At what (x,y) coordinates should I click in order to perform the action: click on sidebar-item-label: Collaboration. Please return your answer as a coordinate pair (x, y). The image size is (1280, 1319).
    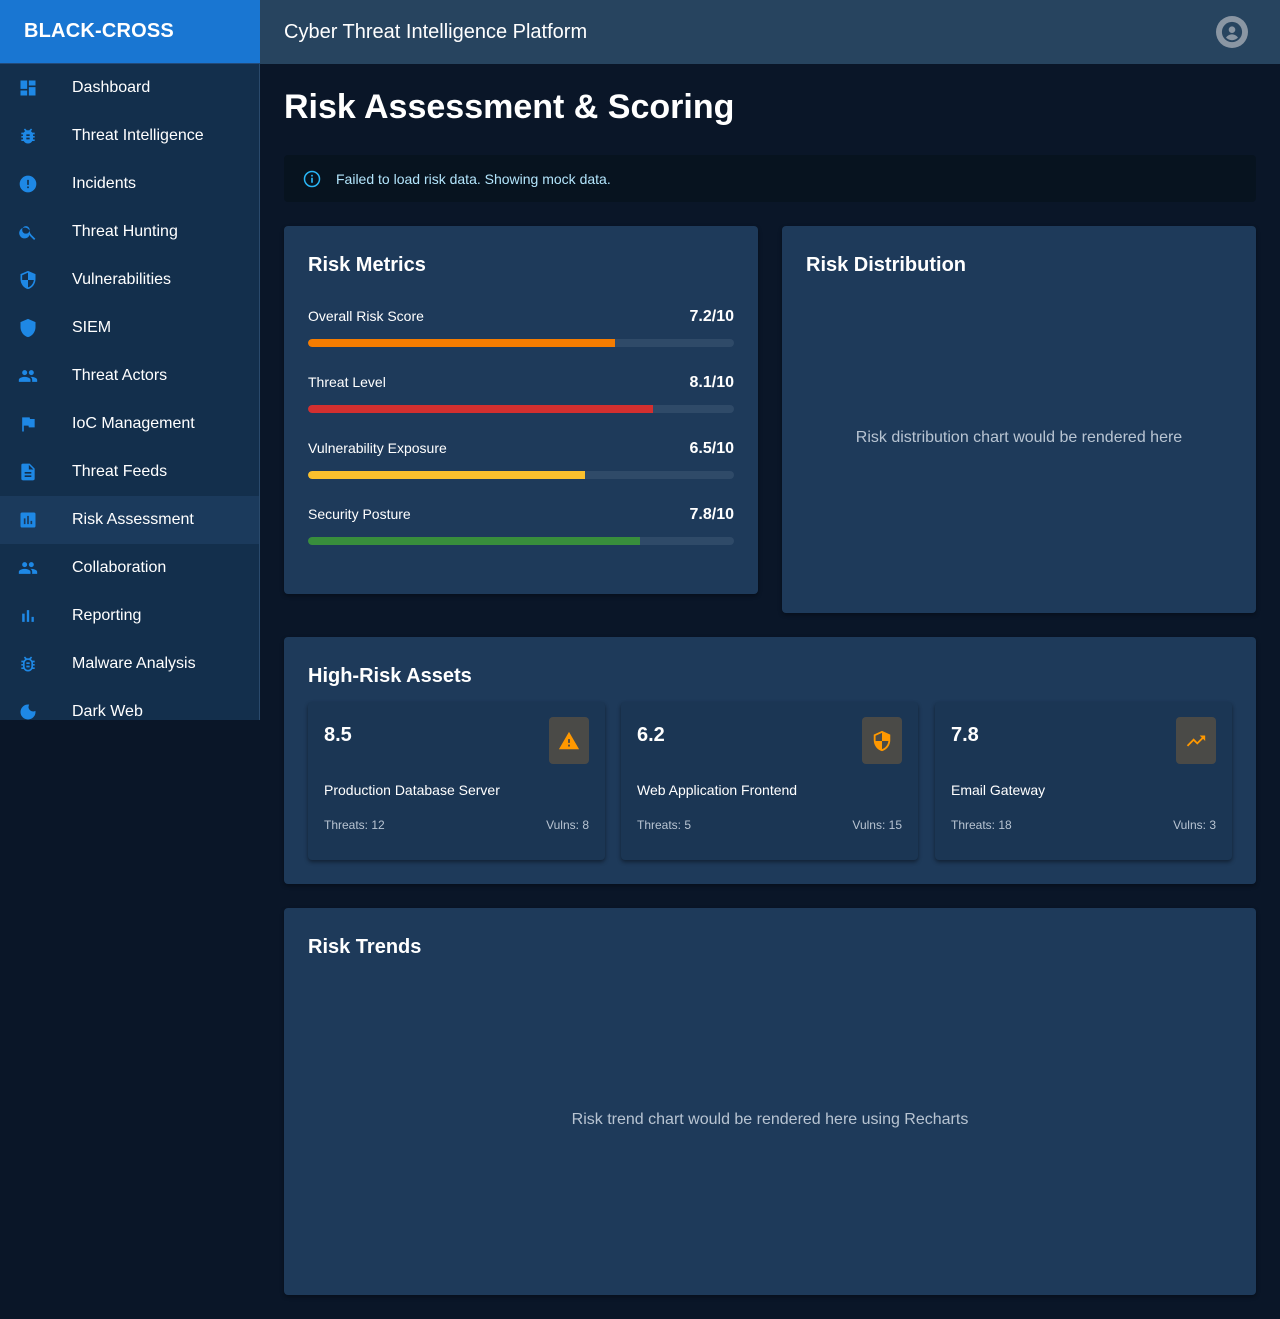
    Looking at the image, I should click on (119, 567).